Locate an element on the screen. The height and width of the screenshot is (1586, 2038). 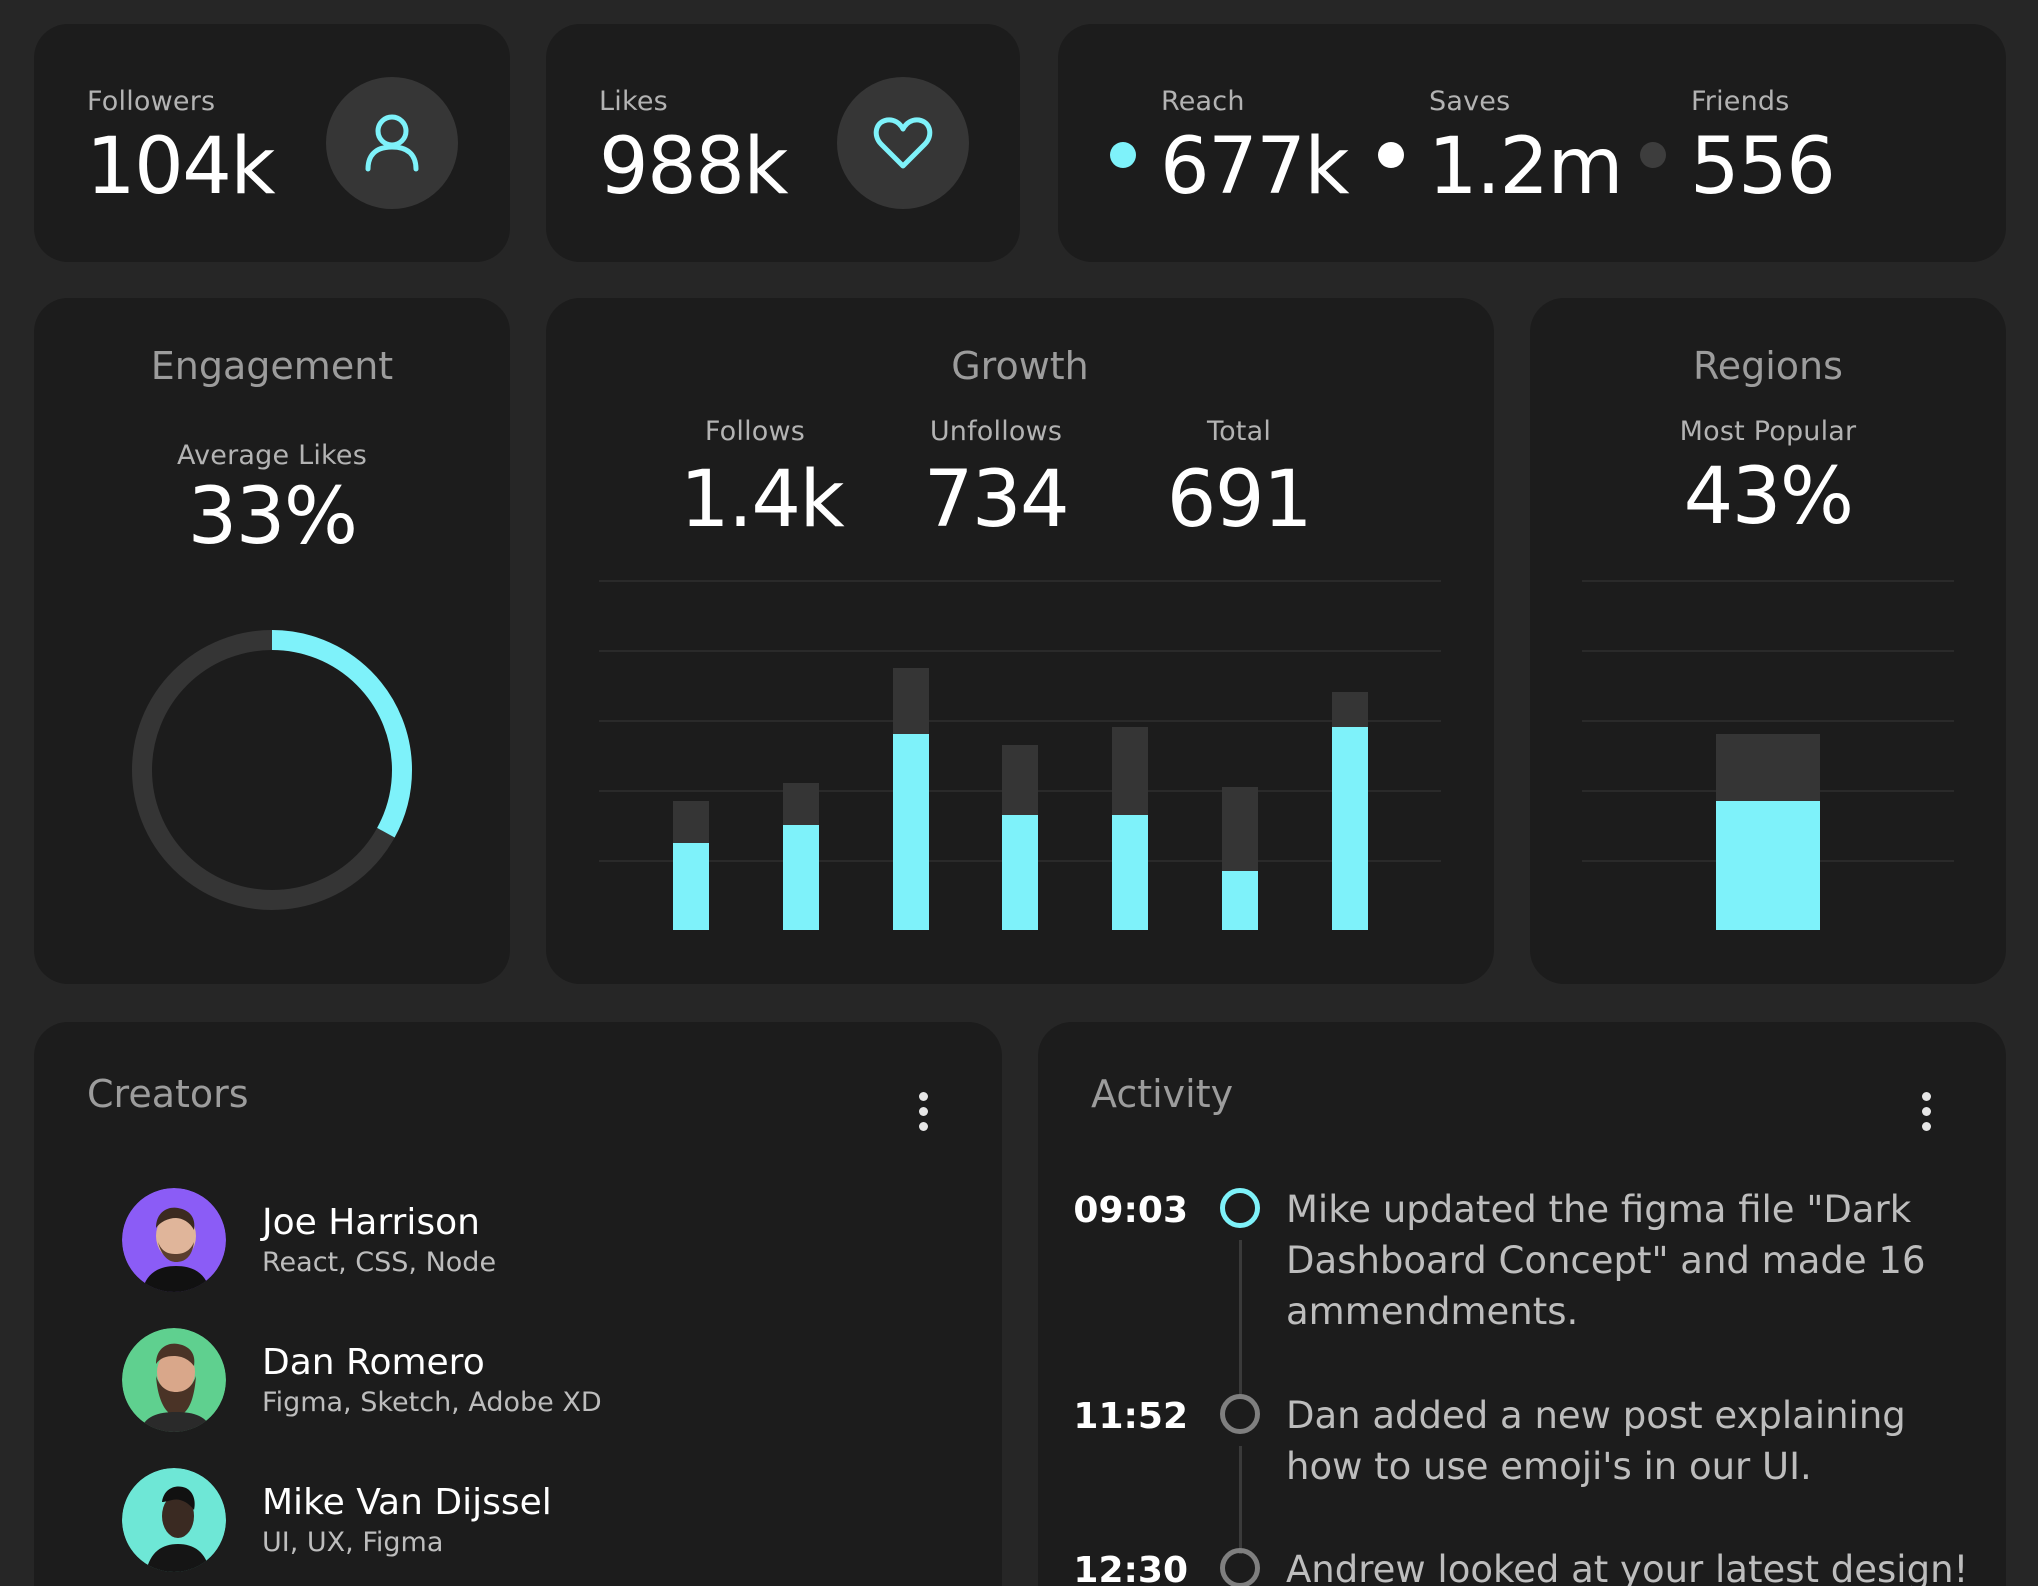
creator-item: Dan Romero Figma, Sketch, Adobe XD is located at coordinates (362, 1380).